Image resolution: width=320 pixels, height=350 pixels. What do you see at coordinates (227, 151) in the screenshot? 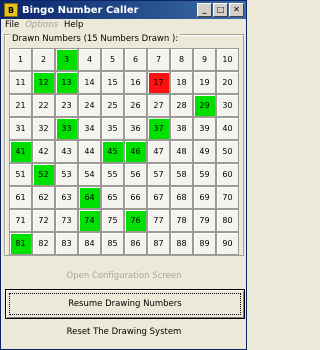
I see `number-cell-50: 50` at bounding box center [227, 151].